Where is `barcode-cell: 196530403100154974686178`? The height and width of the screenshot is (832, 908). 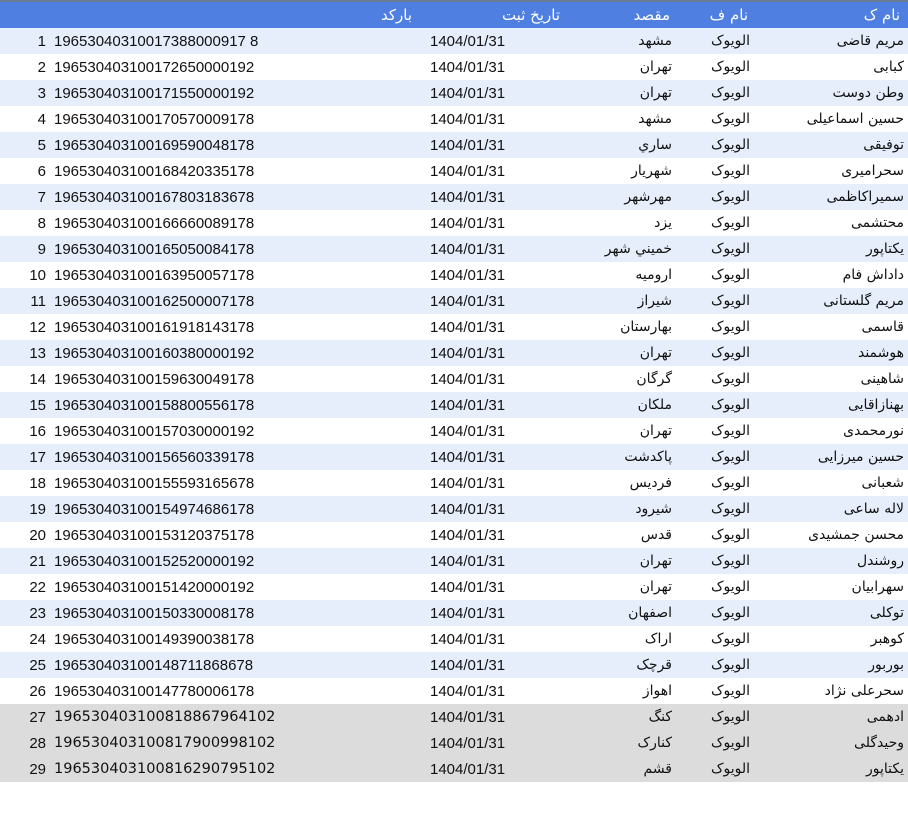
barcode-cell: 196530403100154974686178 is located at coordinates (235, 509).